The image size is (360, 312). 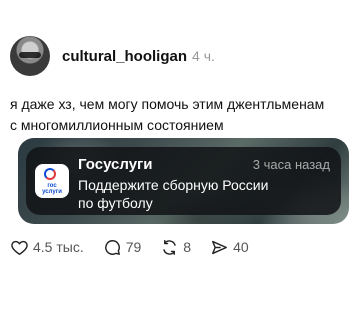 What do you see at coordinates (187, 247) in the screenshot?
I see `repost-count: 8` at bounding box center [187, 247].